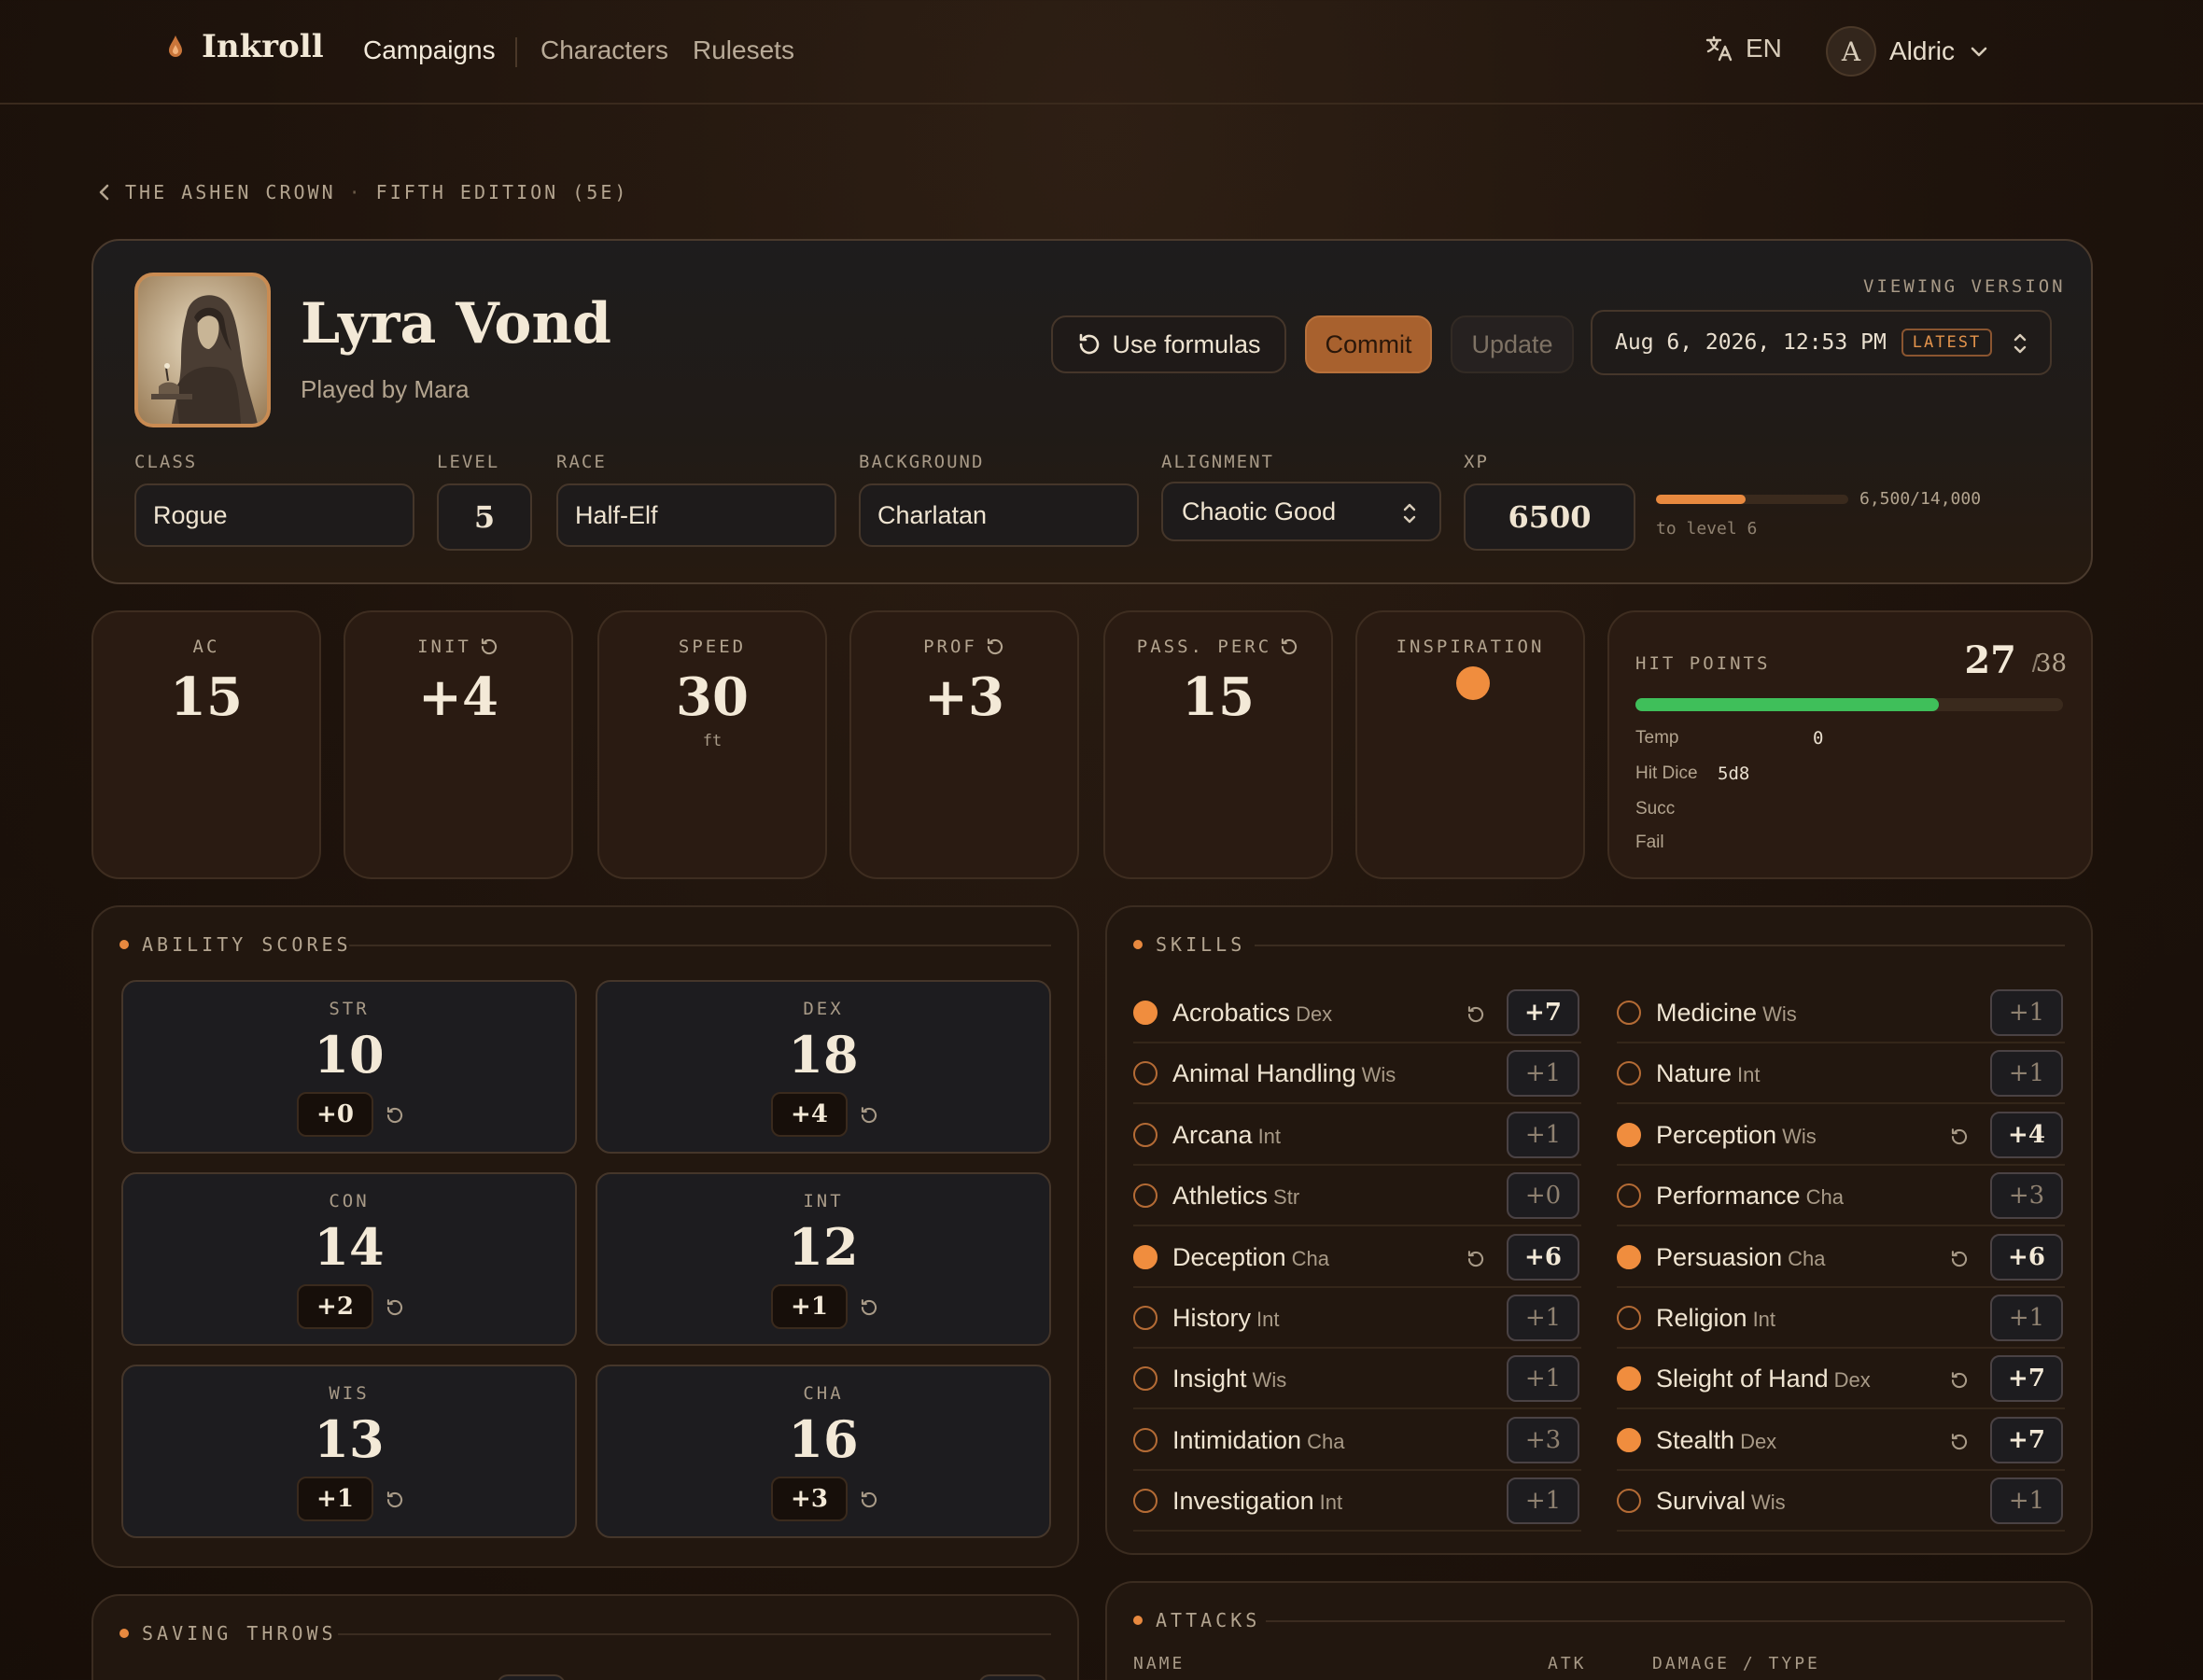 Image resolution: width=2203 pixels, height=1680 pixels. I want to click on ability-card-wis: WIS 13 +1, so click(349, 1451).